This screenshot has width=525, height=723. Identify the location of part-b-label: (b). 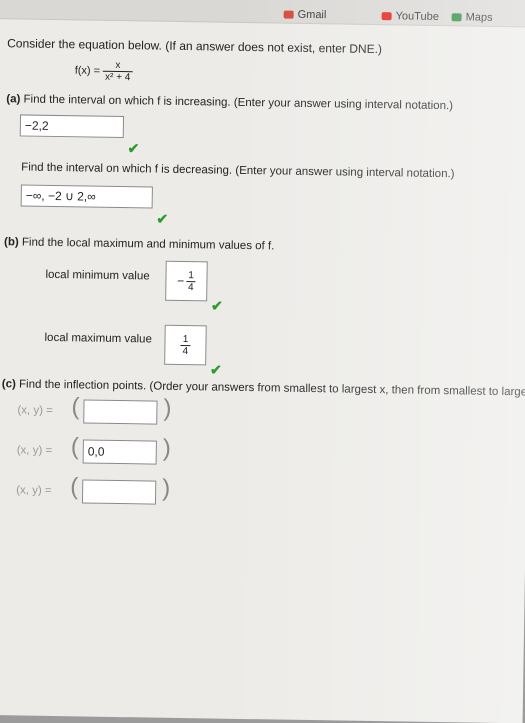
(11, 242).